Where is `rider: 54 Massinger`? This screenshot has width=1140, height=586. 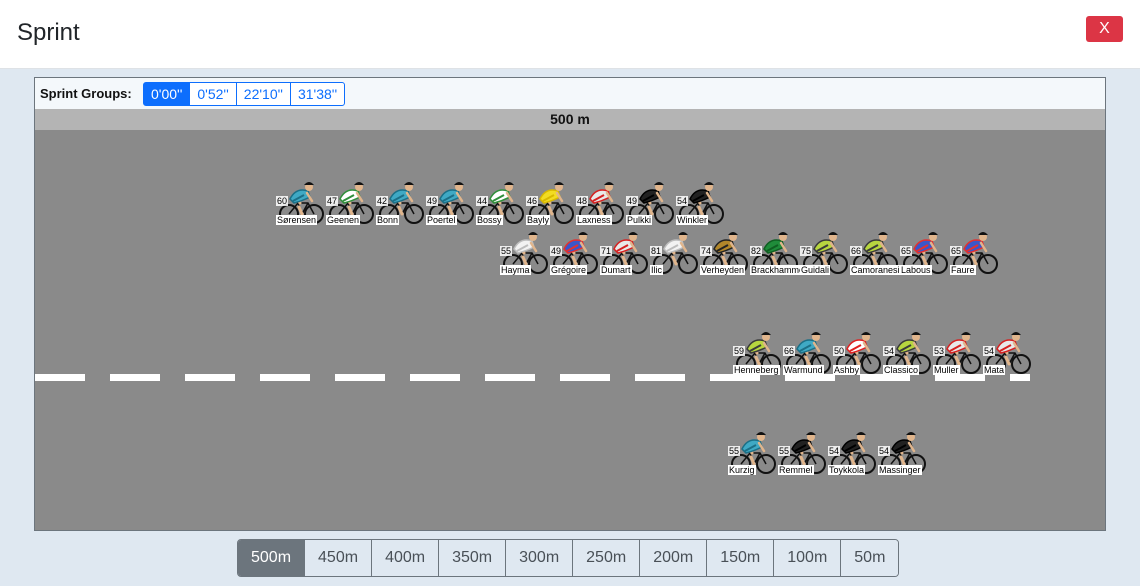
rider: 54 Massinger is located at coordinates (903, 451).